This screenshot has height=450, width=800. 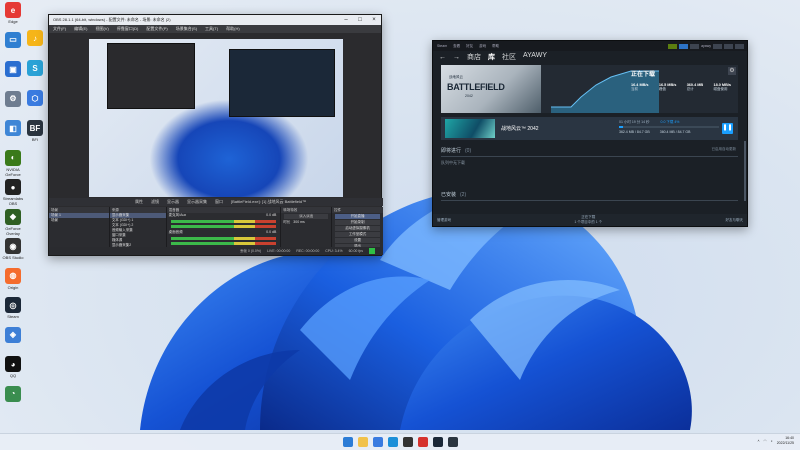 What do you see at coordinates (392, 442) in the screenshot?
I see `edge-icon` at bounding box center [392, 442].